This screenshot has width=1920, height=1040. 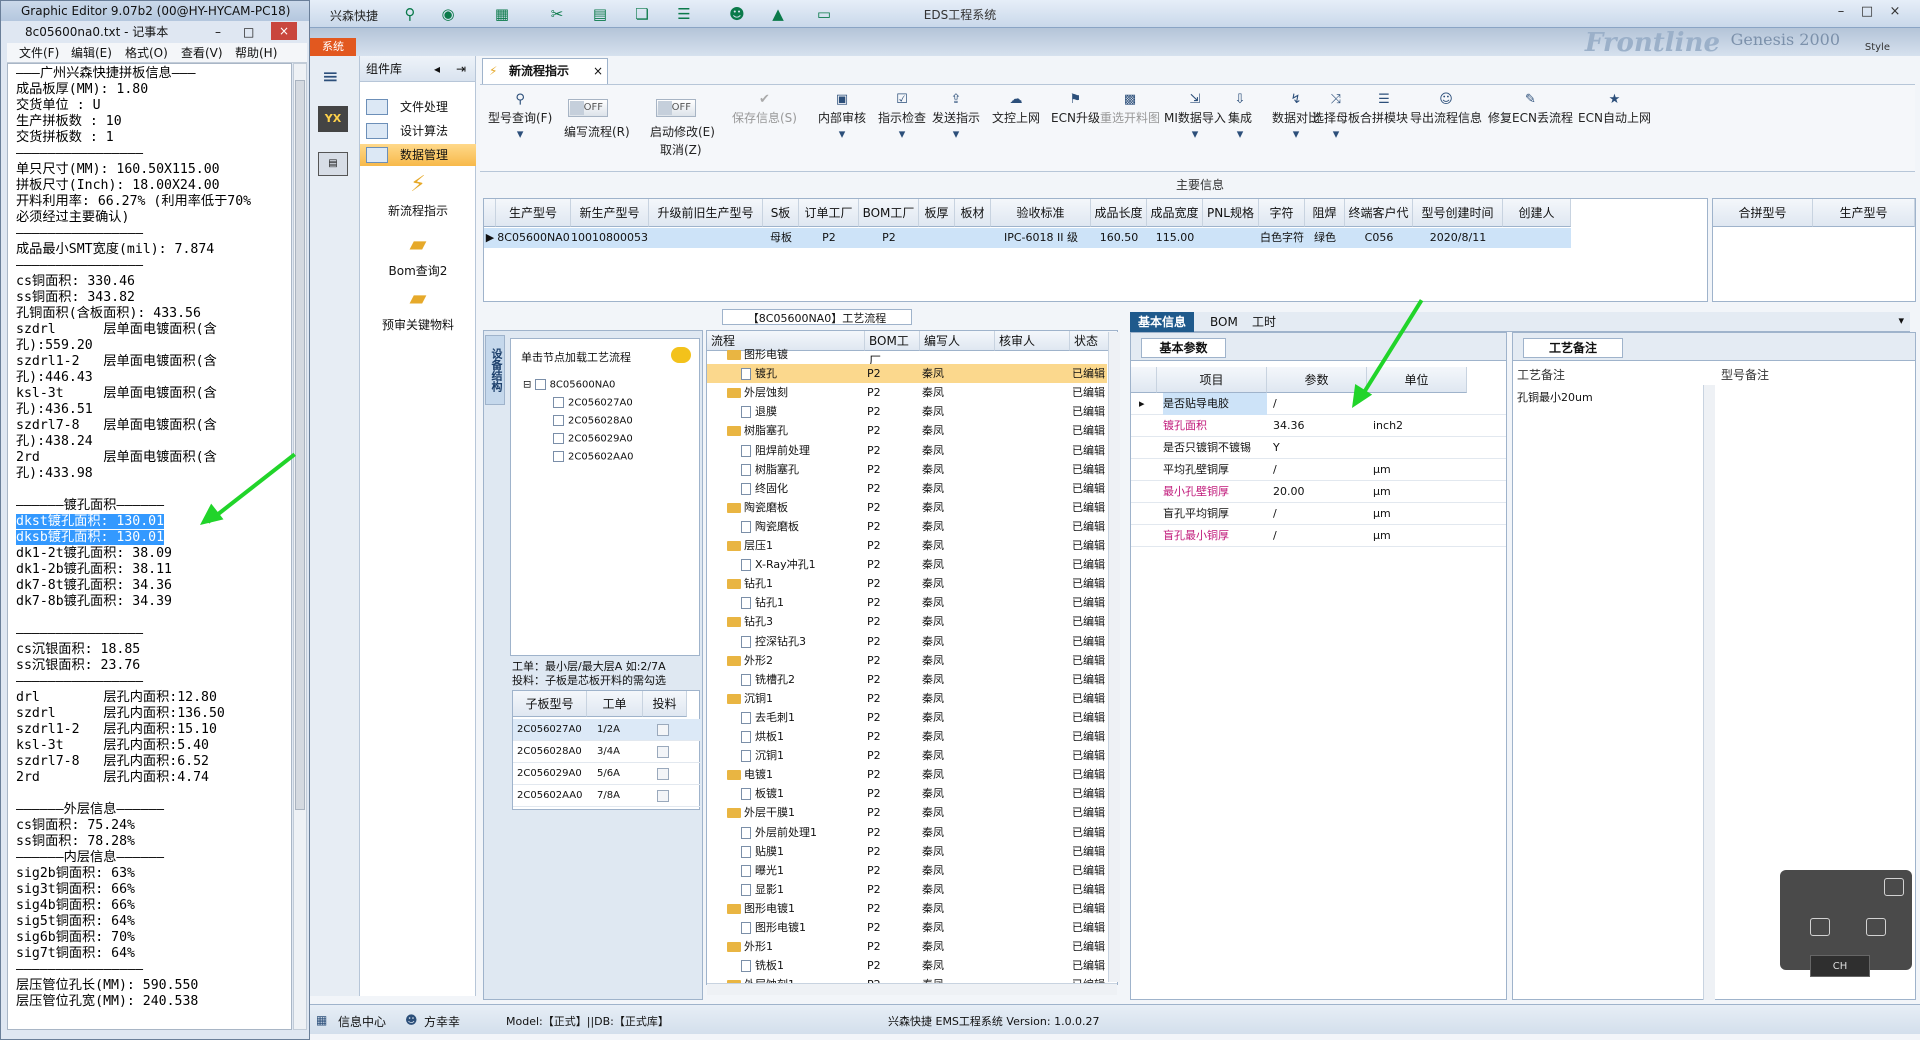 I want to click on tab-hours: 工时, so click(x=1264, y=322).